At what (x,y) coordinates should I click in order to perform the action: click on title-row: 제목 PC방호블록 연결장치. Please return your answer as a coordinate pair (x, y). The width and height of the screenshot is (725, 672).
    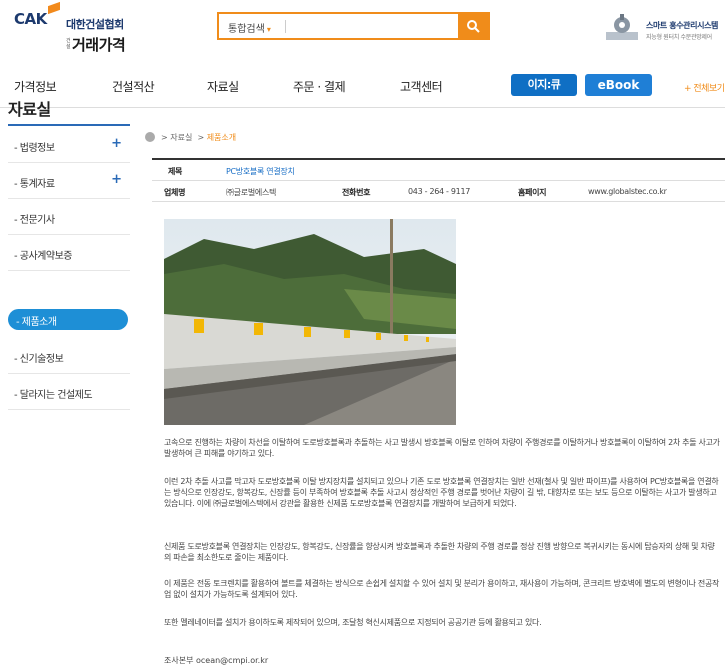
    Looking at the image, I should click on (438, 170).